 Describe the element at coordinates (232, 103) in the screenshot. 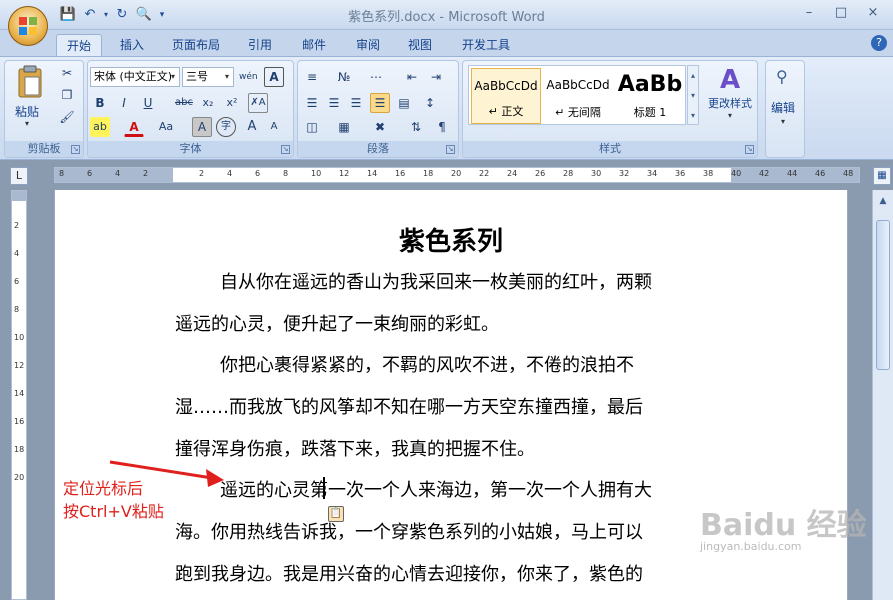

I see `superscript-button: x²` at that location.